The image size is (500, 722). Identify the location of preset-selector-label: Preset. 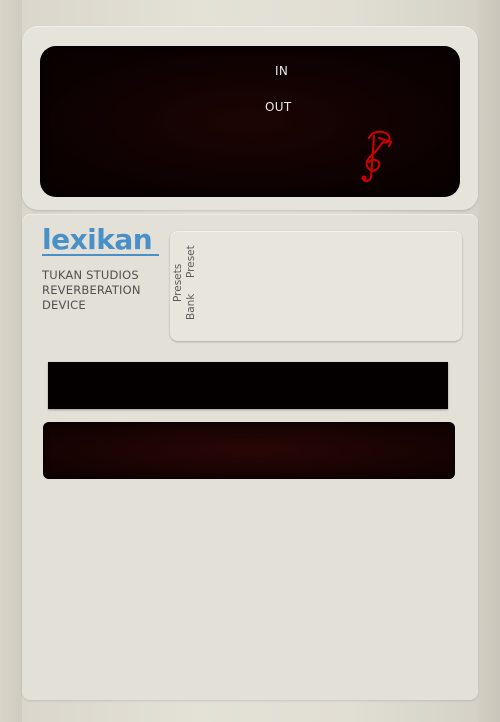
(191, 261).